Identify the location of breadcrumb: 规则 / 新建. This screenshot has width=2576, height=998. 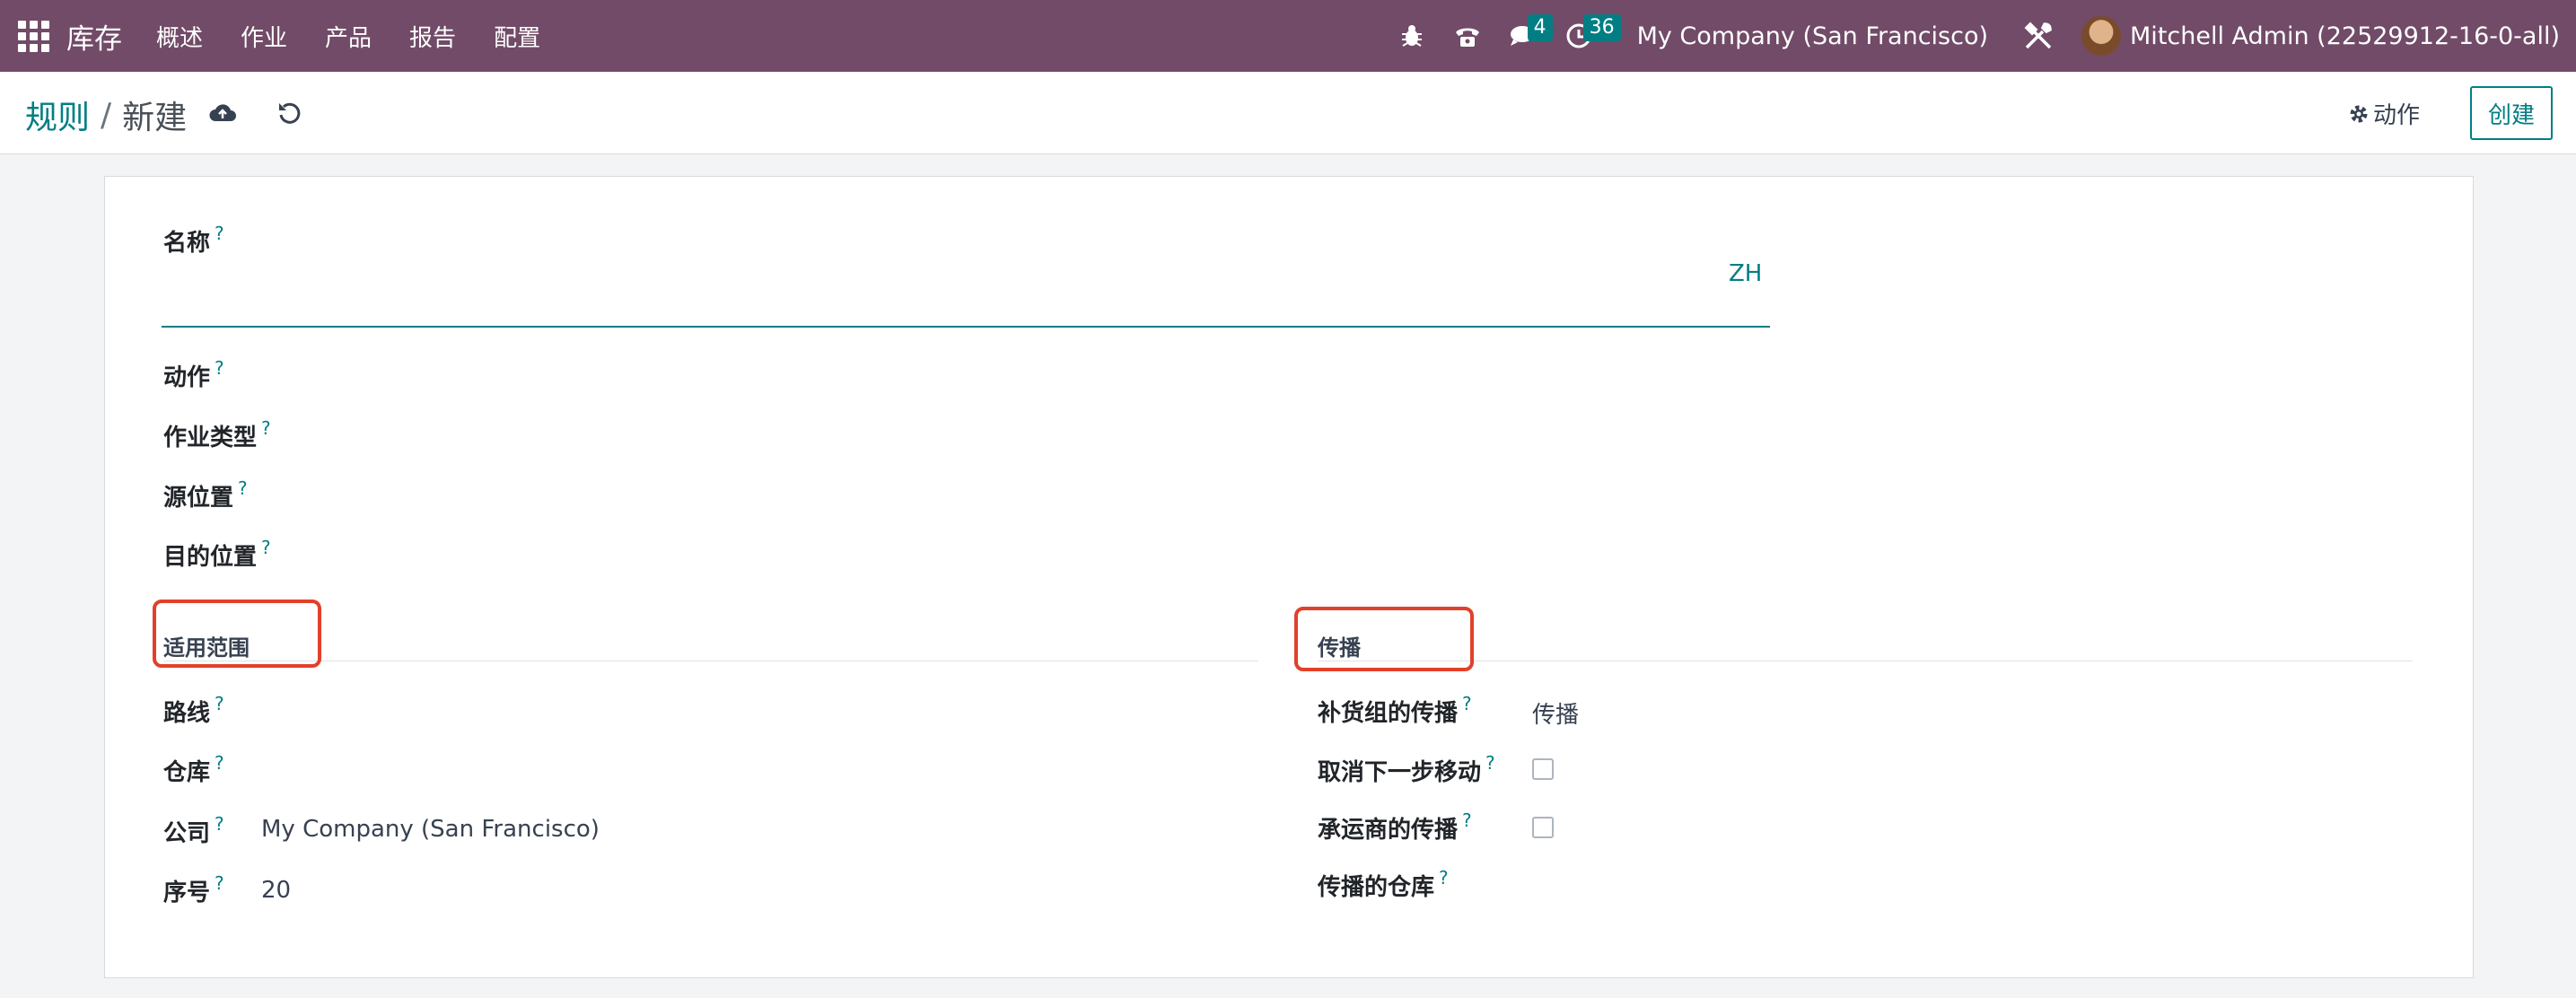
(106, 115).